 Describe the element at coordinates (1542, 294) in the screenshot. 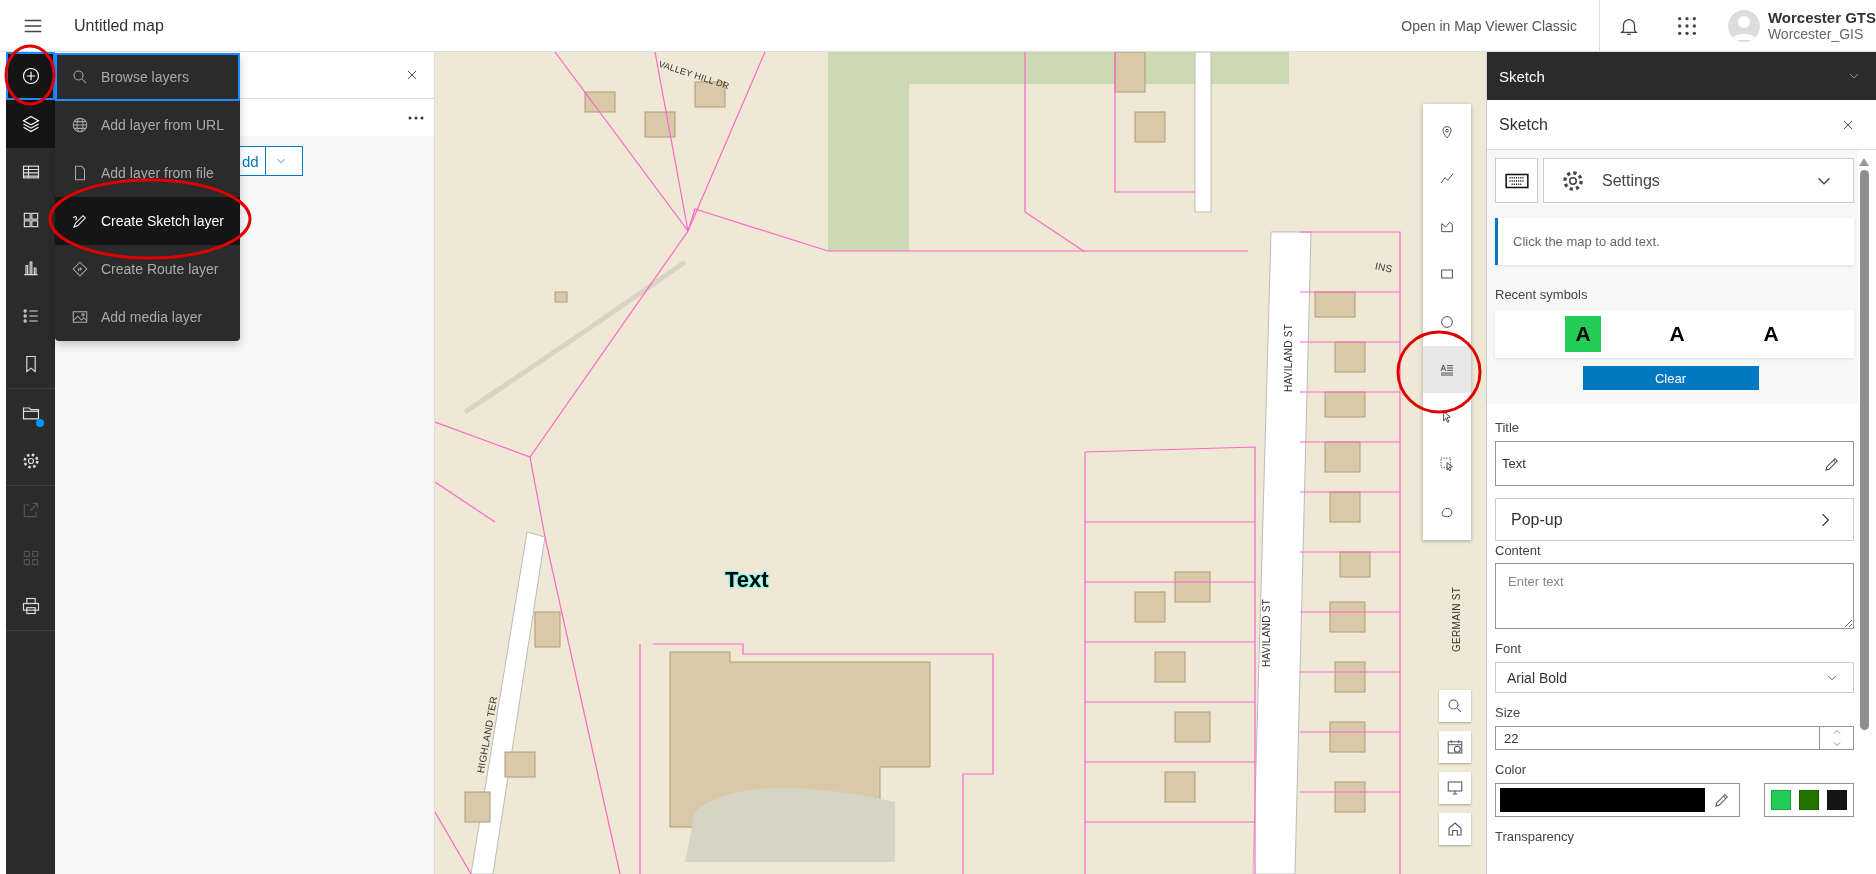

I see `section-label: Recent symbols` at that location.